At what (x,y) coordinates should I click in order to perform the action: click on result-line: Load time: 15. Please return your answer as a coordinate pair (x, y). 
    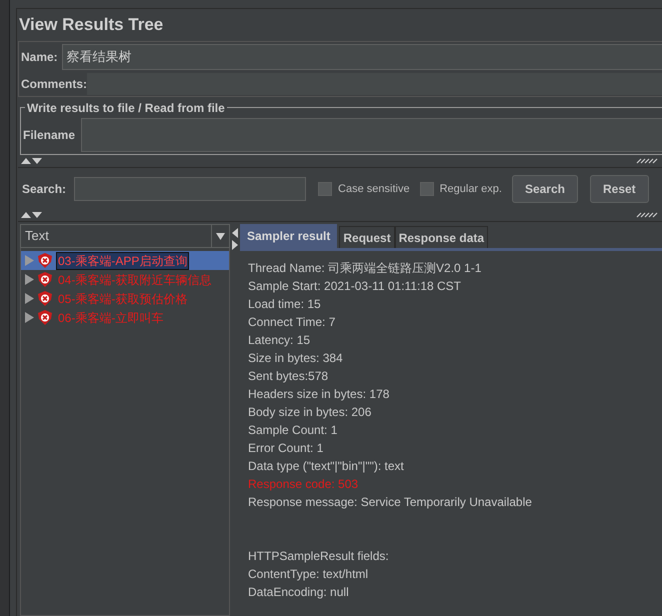
    Looking at the image, I should click on (285, 304).